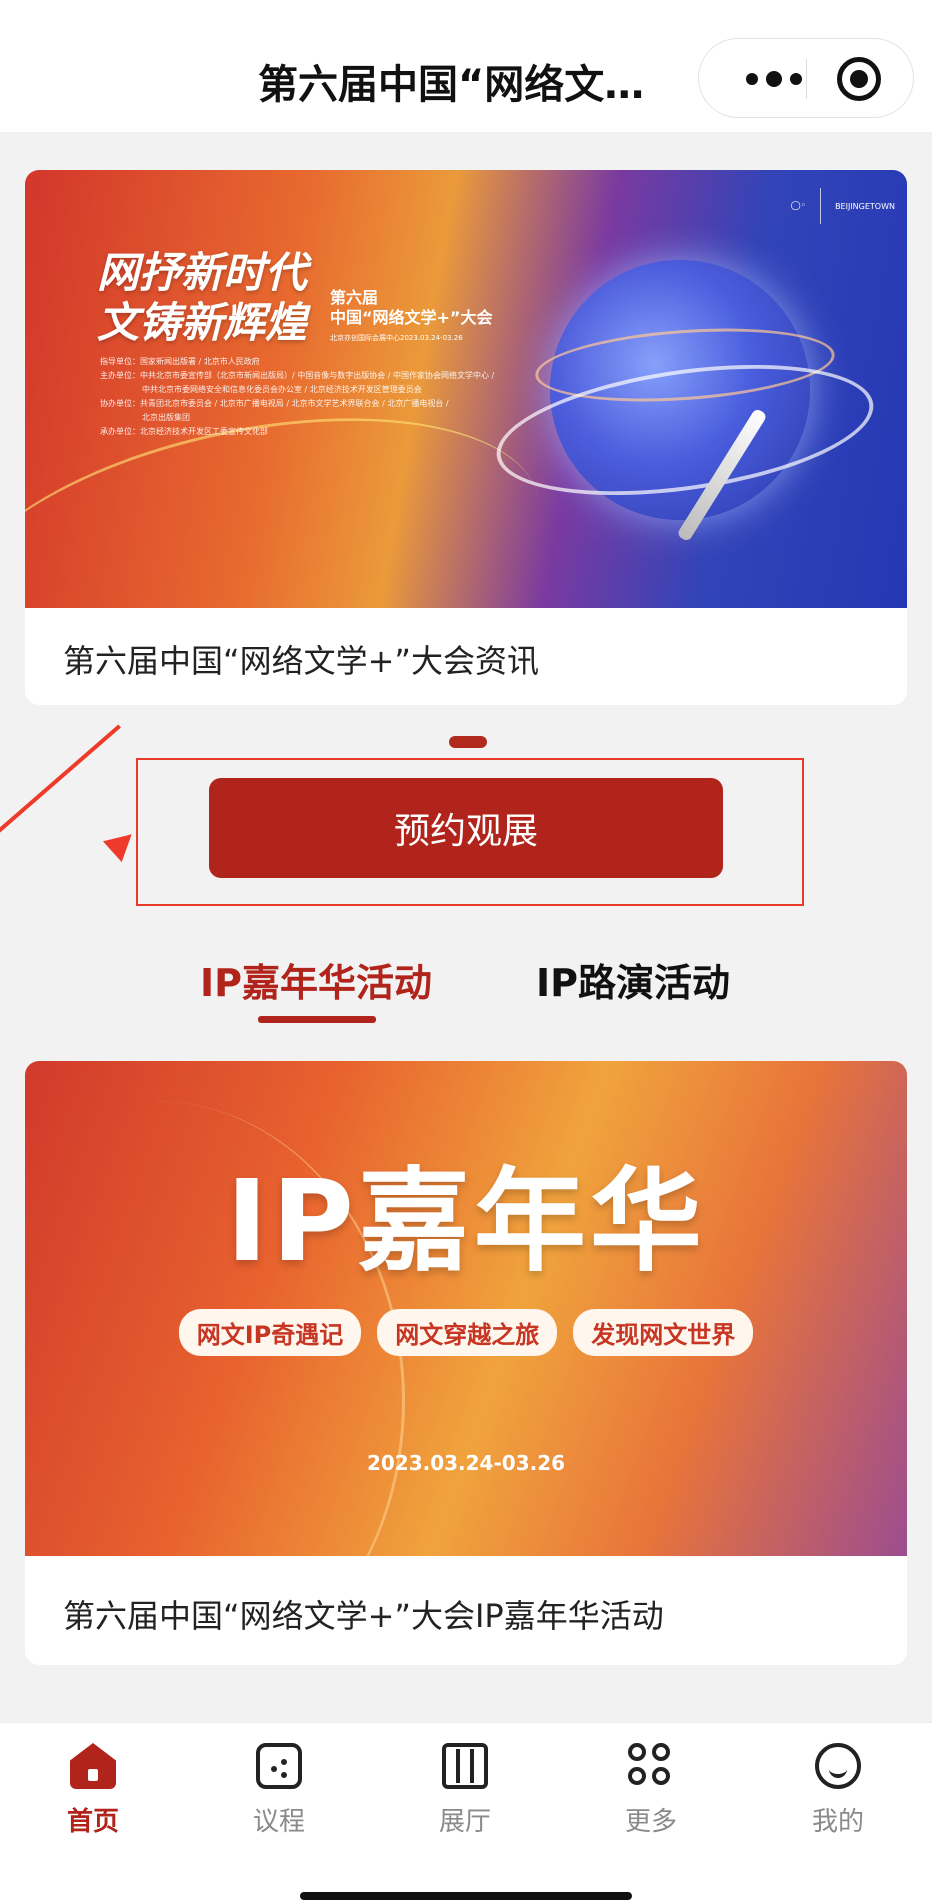  Describe the element at coordinates (278, 1822) in the screenshot. I see `nav-label: 议程` at that location.